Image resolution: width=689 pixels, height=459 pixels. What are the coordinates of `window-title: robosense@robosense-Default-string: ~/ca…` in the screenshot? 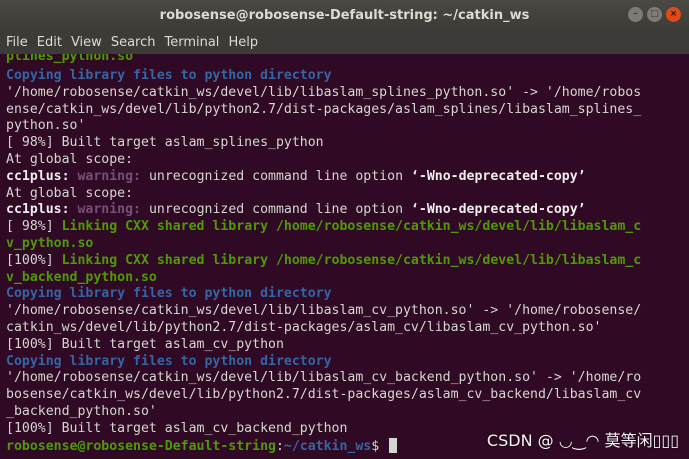 It's located at (344, 15).